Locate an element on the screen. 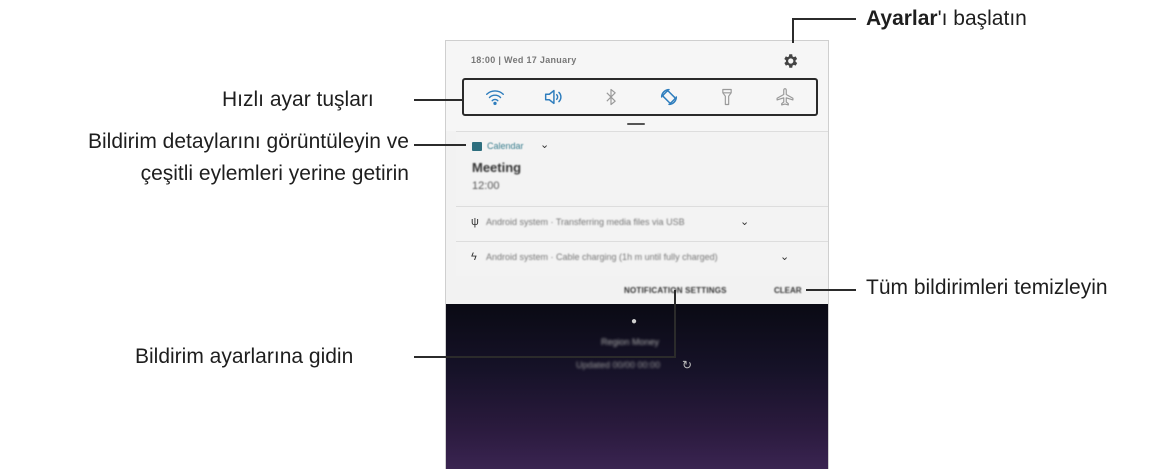 Image resolution: width=1176 pixels, height=469 pixels. panel-drag-handle is located at coordinates (636, 124).